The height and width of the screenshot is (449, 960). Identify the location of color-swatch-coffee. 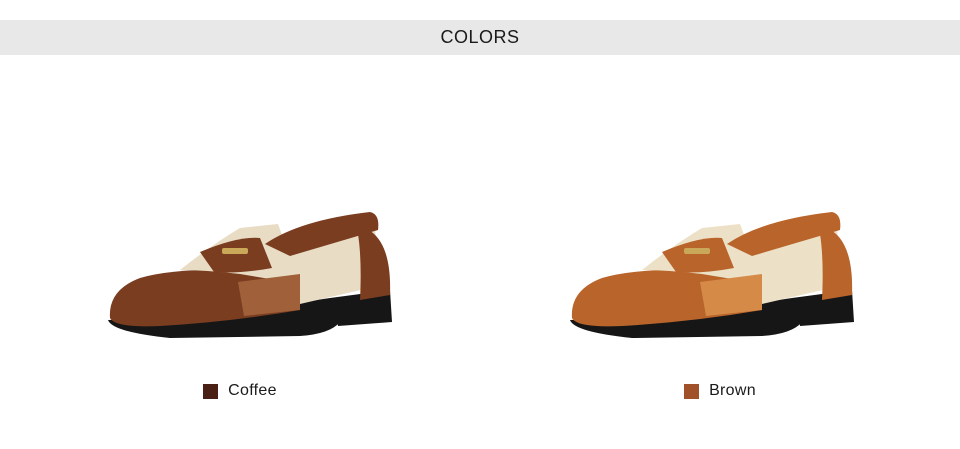
(211, 391).